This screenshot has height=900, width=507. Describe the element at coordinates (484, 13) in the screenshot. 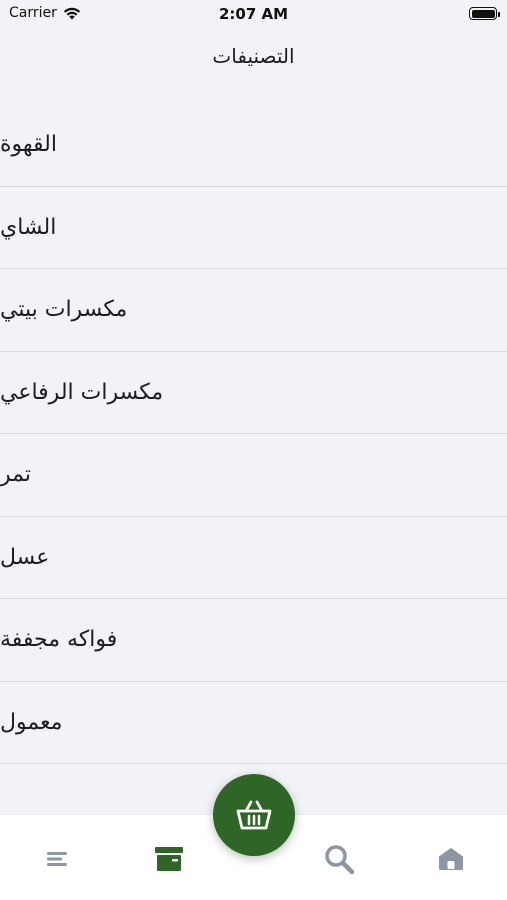

I see `battery-icon` at that location.